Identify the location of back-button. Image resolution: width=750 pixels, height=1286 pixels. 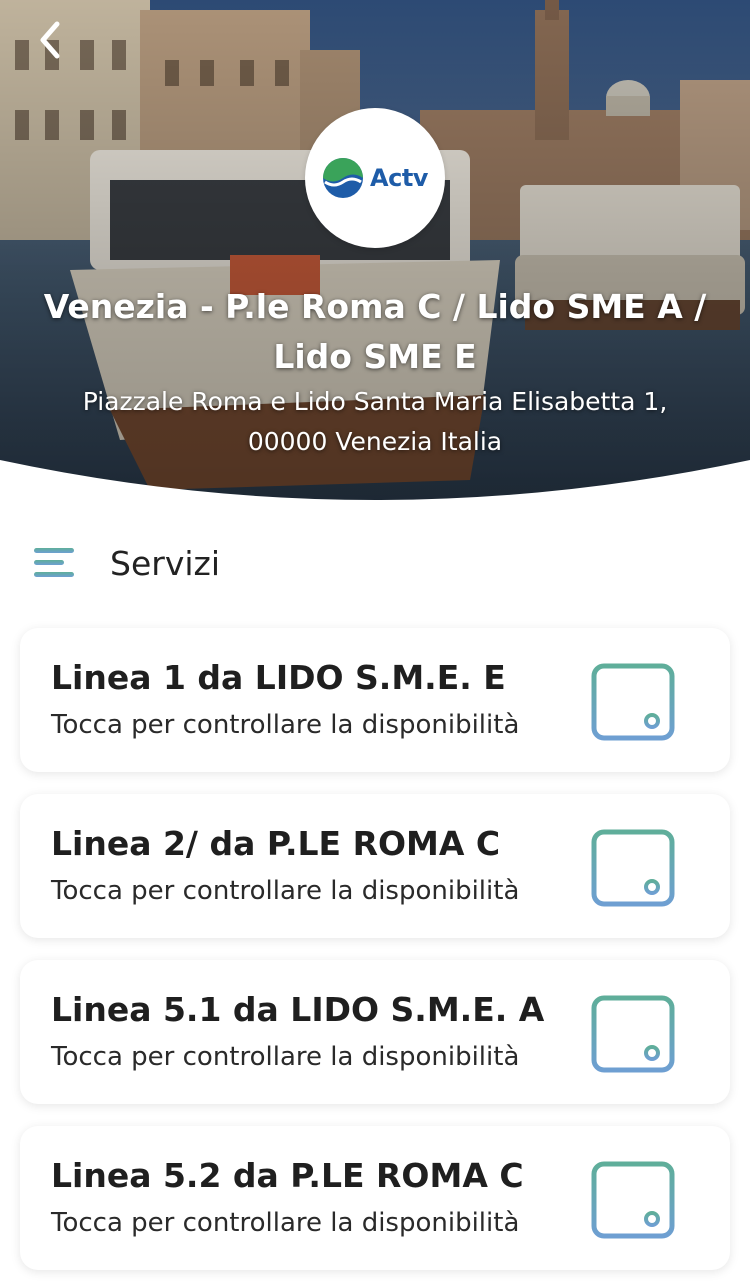
(50, 40).